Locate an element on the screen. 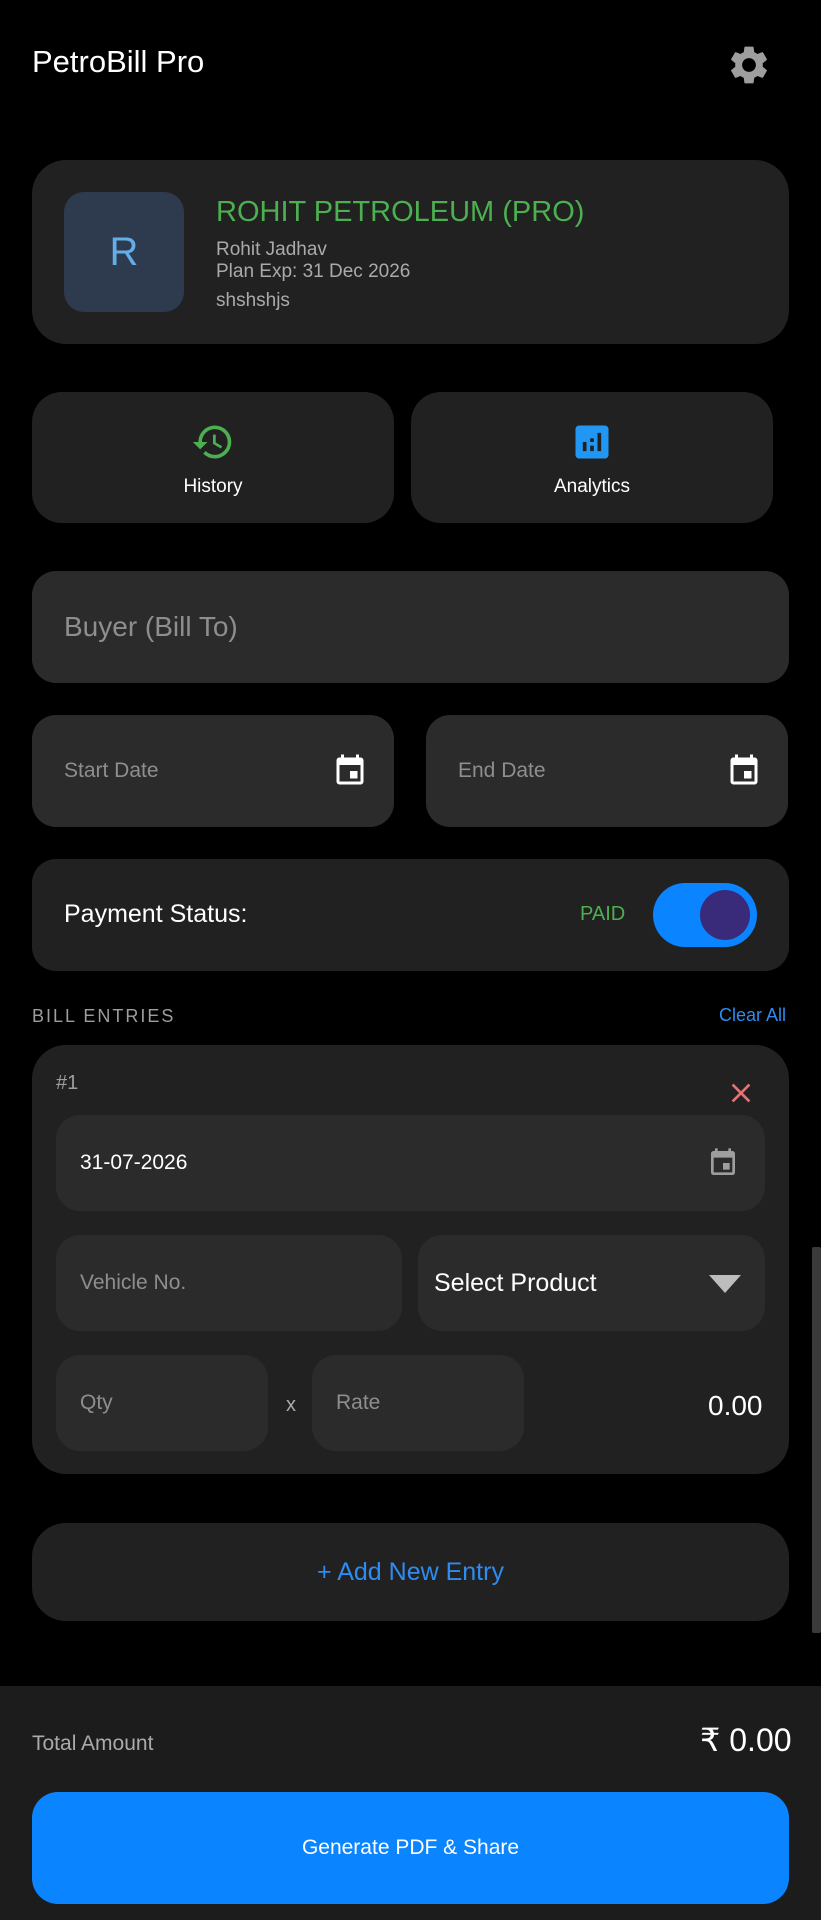  generate-pdf-button: Generate PDF & Share is located at coordinates (410, 1848).